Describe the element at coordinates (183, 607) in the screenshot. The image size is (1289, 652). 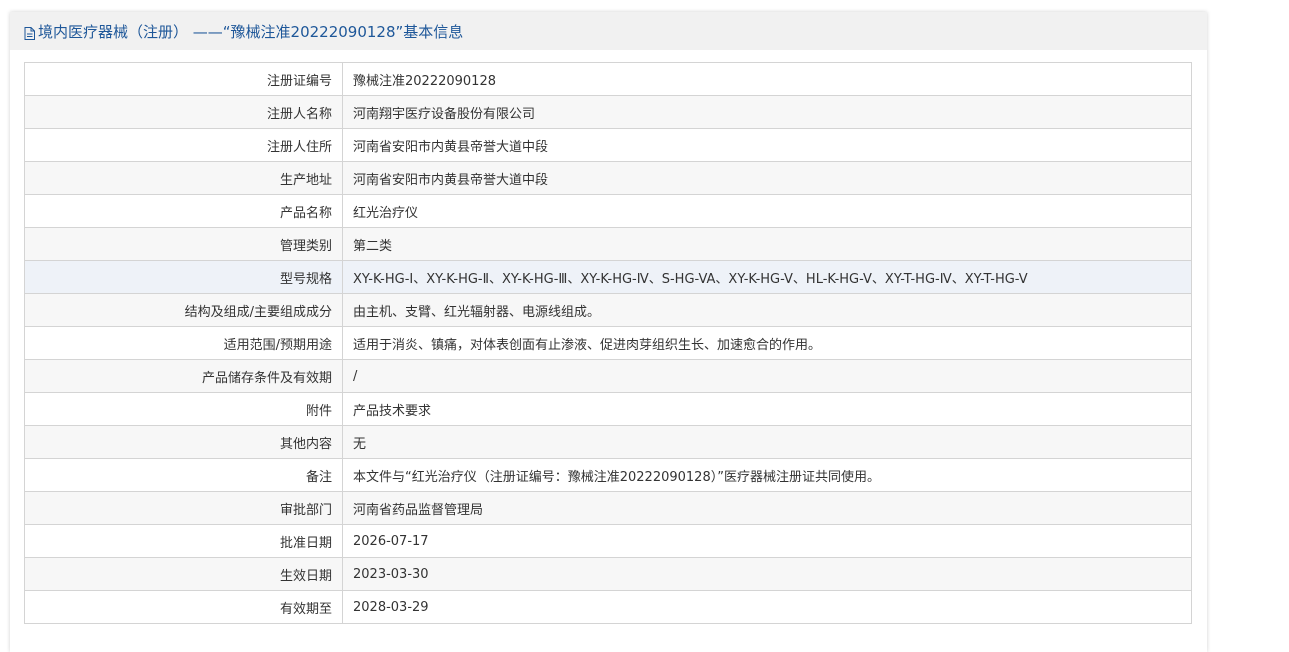
I see `row-label: 有效期至` at that location.